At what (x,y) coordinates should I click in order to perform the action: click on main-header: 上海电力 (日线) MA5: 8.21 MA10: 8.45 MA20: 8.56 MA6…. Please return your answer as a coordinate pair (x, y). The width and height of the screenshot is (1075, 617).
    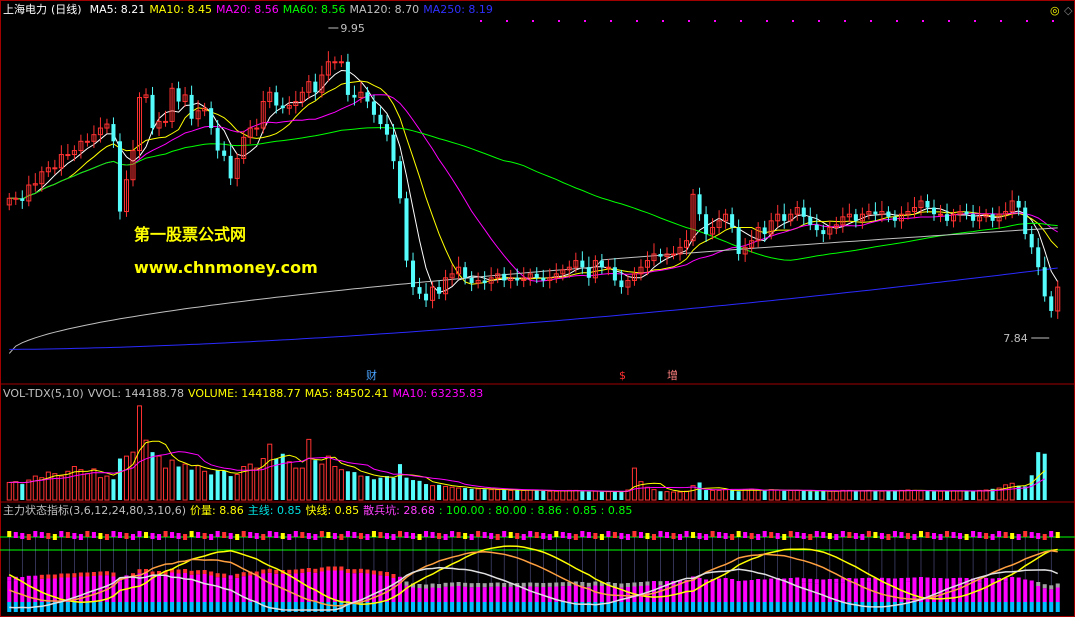
    Looking at the image, I should click on (252, 10).